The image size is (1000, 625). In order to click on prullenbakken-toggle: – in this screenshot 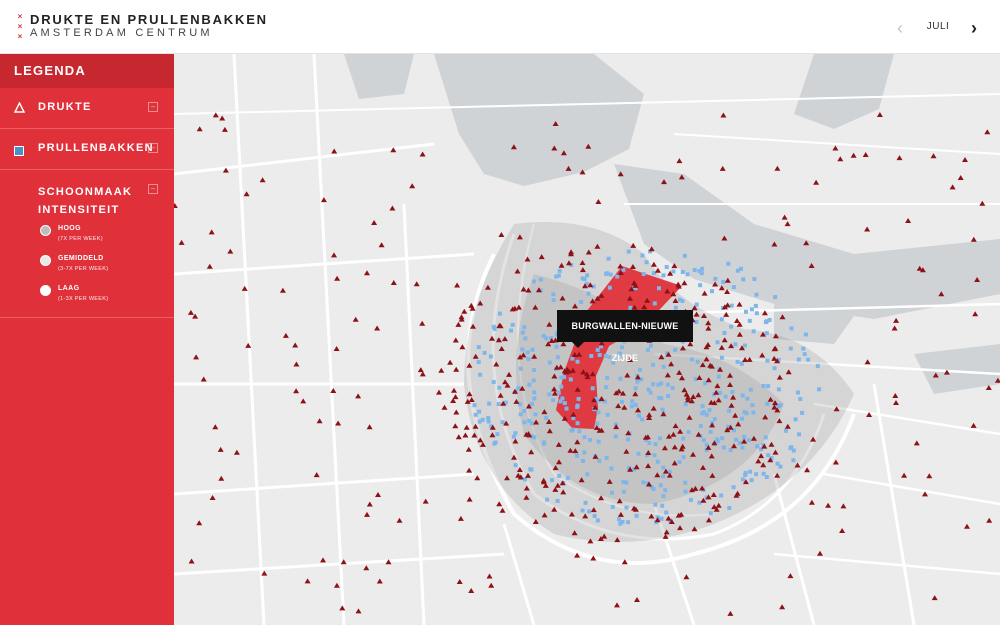, I will do `click(153, 148)`.